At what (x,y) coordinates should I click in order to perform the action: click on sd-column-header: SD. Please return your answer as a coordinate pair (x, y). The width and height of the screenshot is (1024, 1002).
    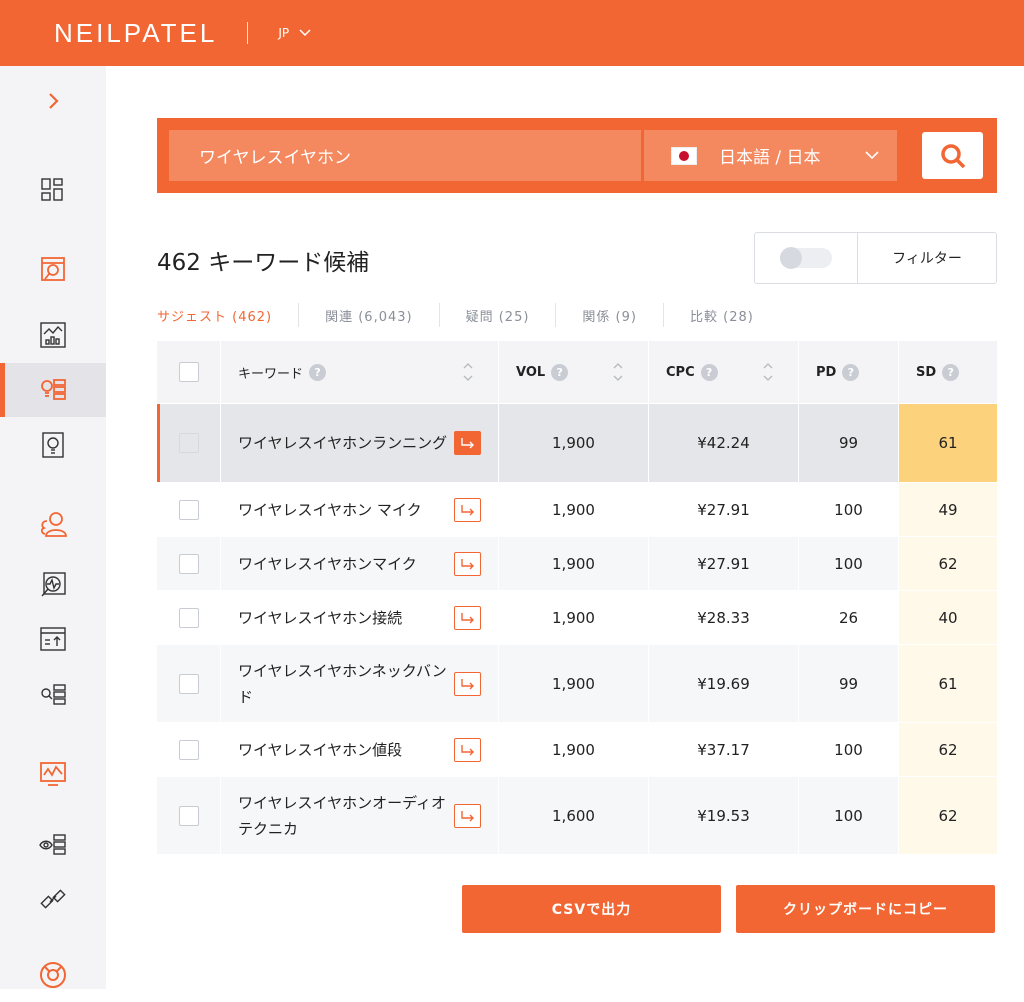
    Looking at the image, I should click on (926, 372).